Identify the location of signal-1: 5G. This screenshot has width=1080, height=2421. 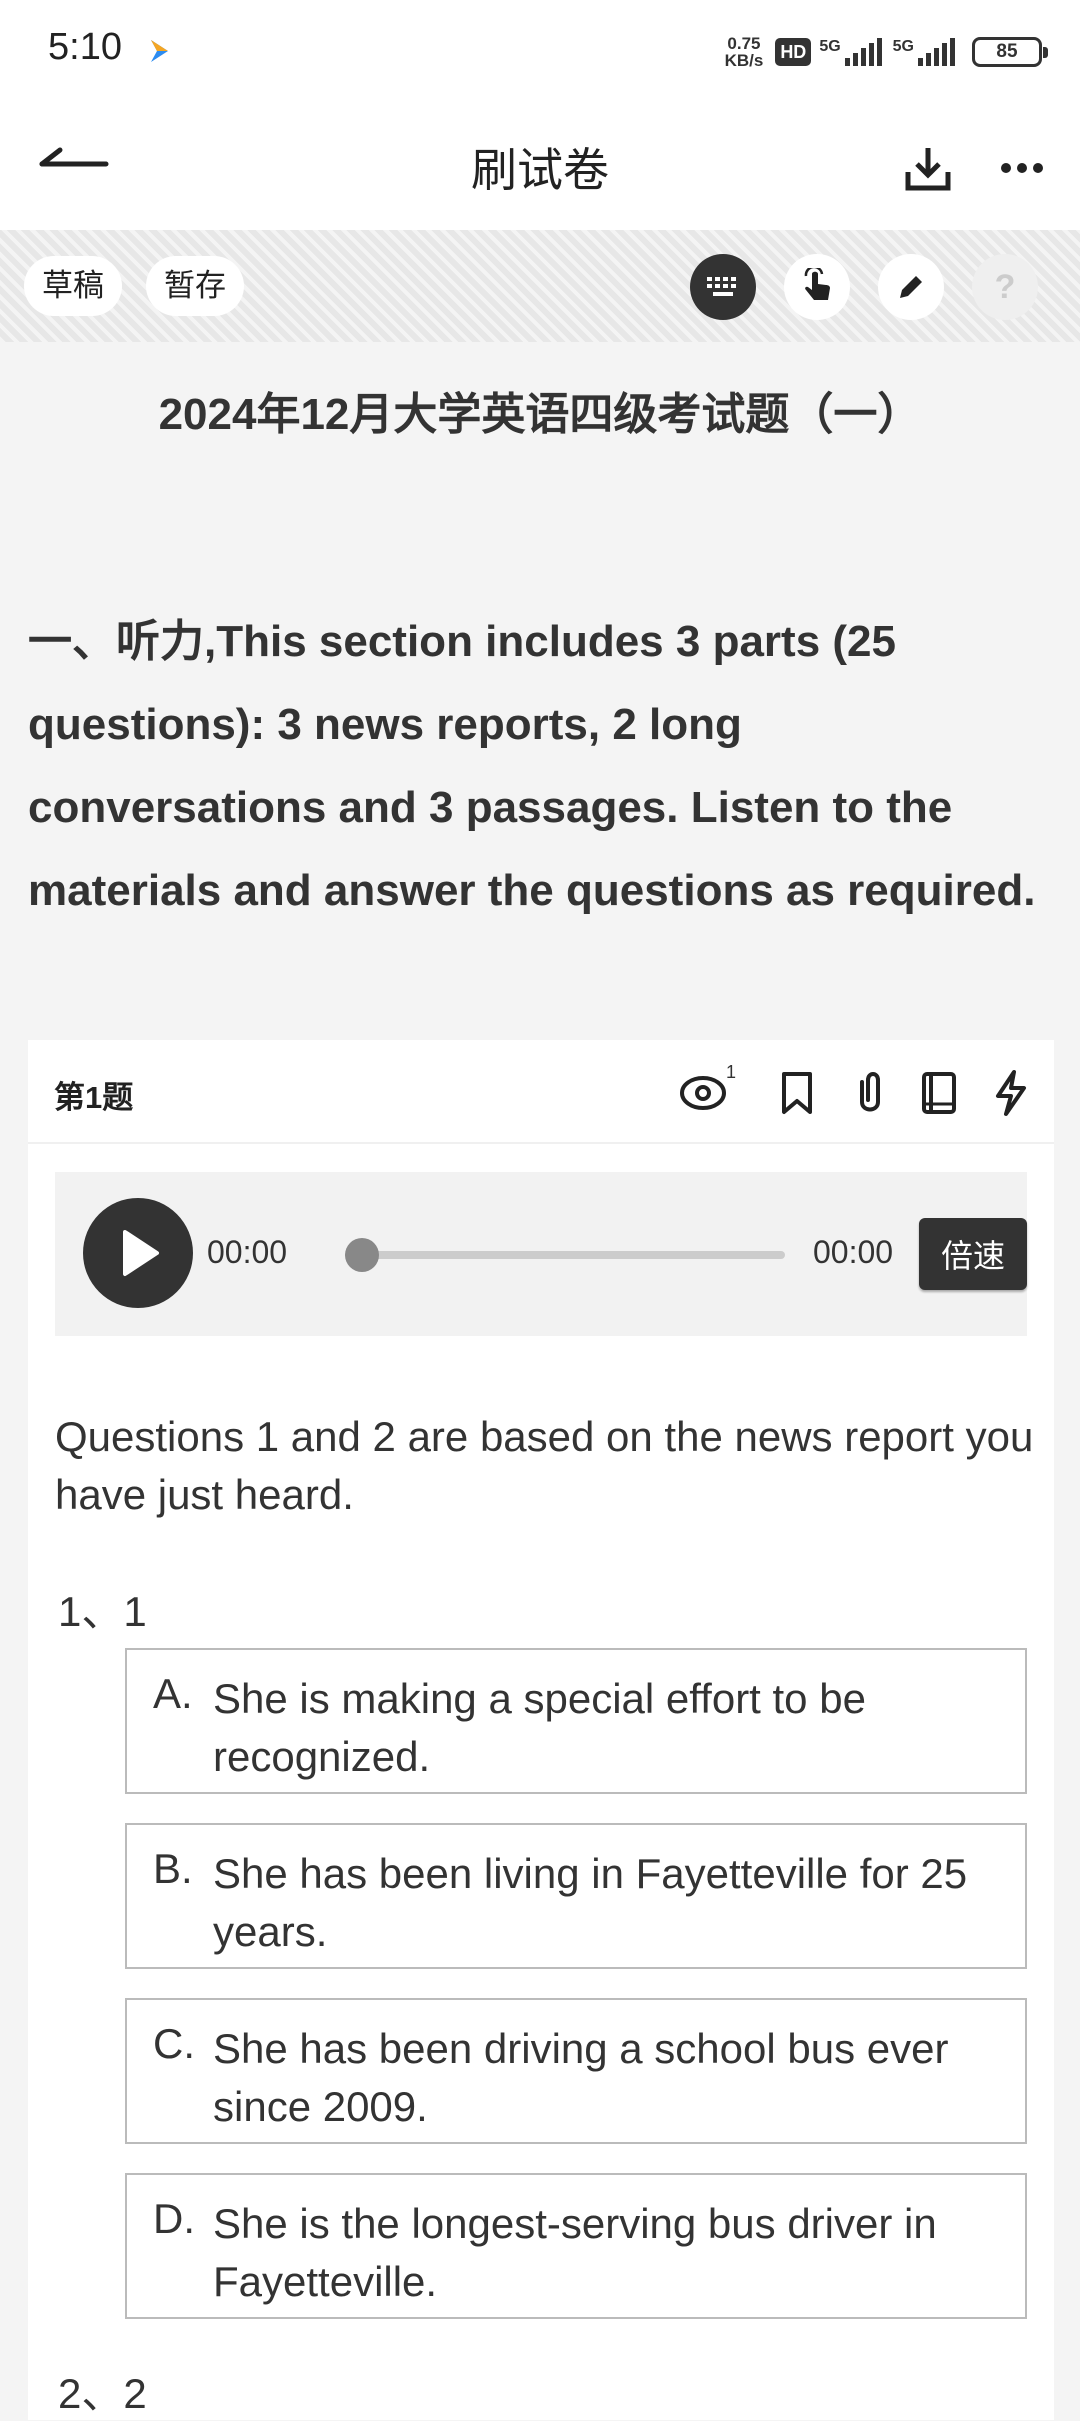
(851, 52).